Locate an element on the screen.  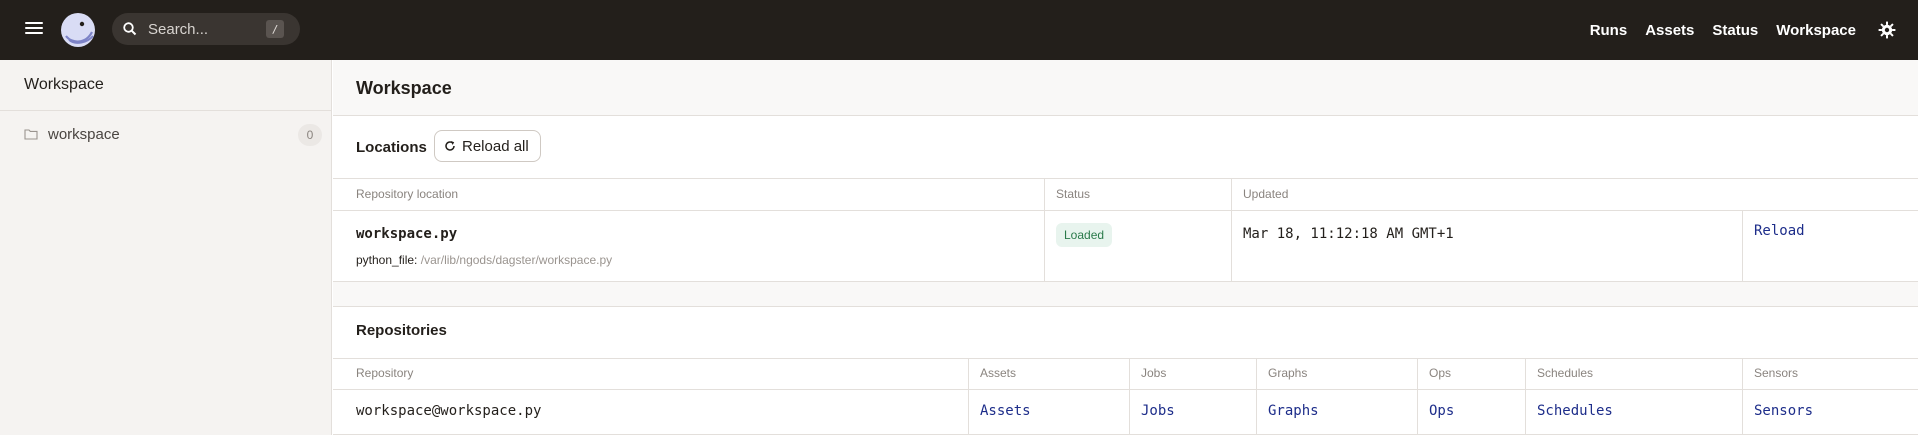
sidebar-item-count-badge: 0 is located at coordinates (310, 135).